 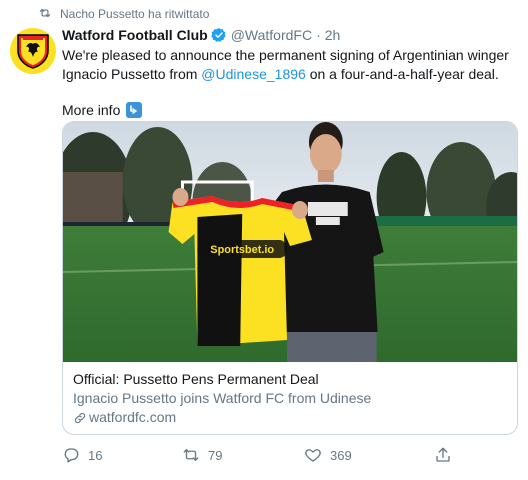 What do you see at coordinates (133, 417) in the screenshot?
I see `card-domain-text: watfordfc.com` at bounding box center [133, 417].